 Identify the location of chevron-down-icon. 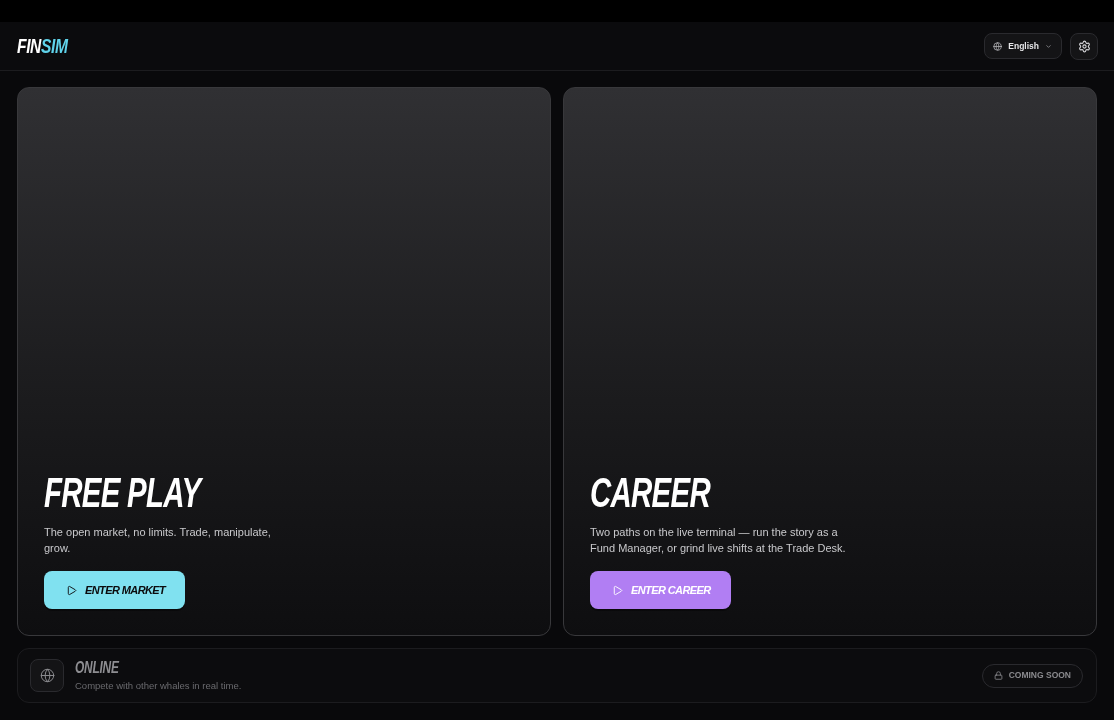
(1048, 46).